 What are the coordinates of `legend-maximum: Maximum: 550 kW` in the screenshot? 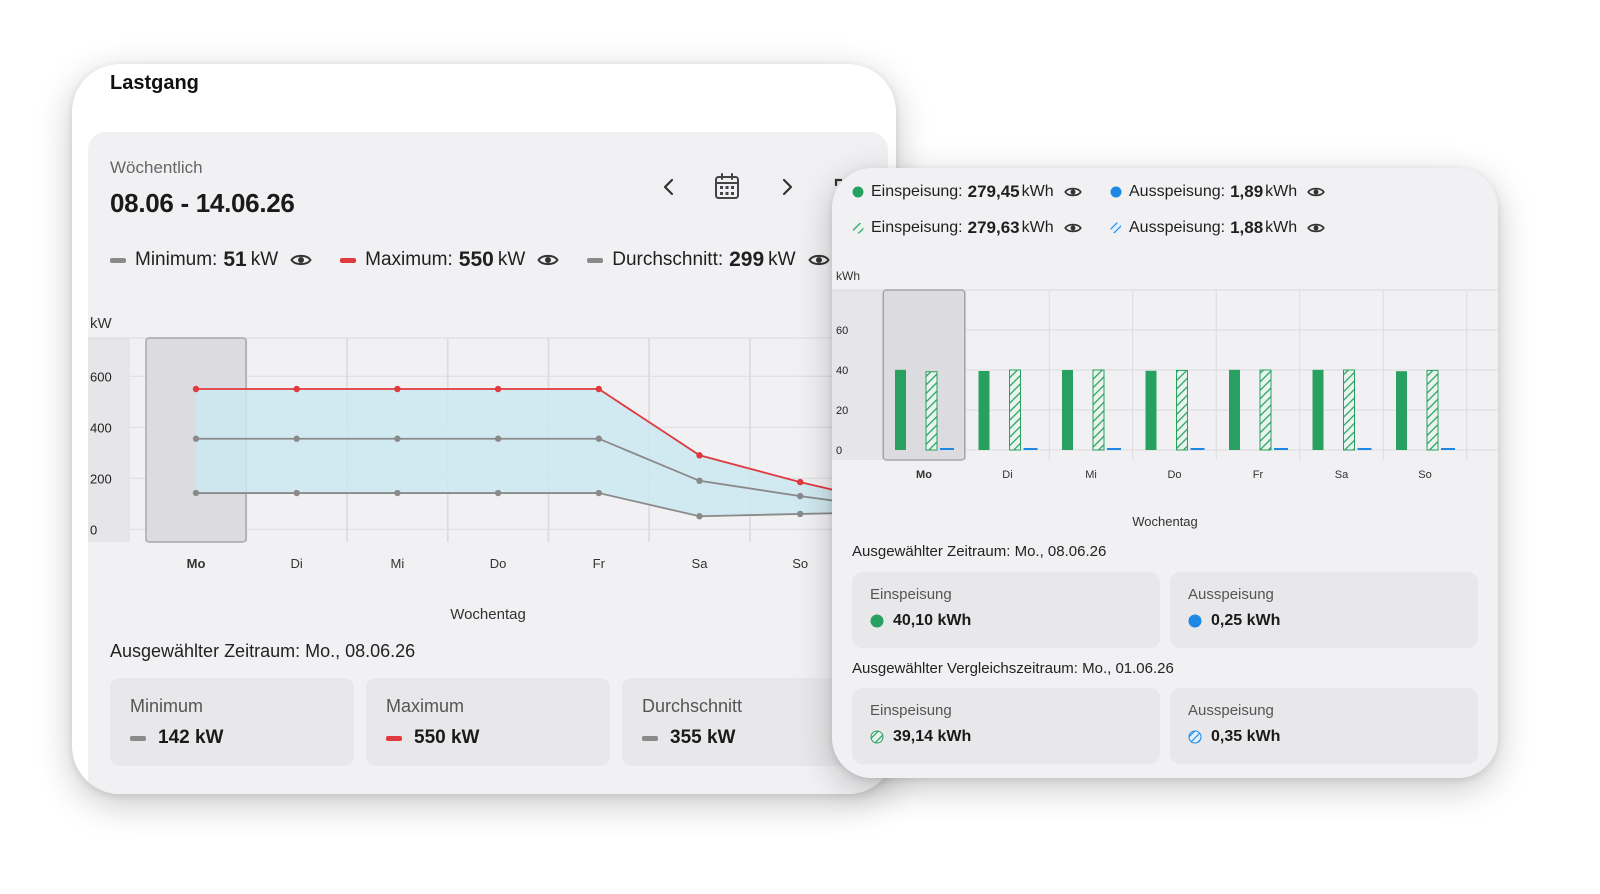 It's located at (449, 260).